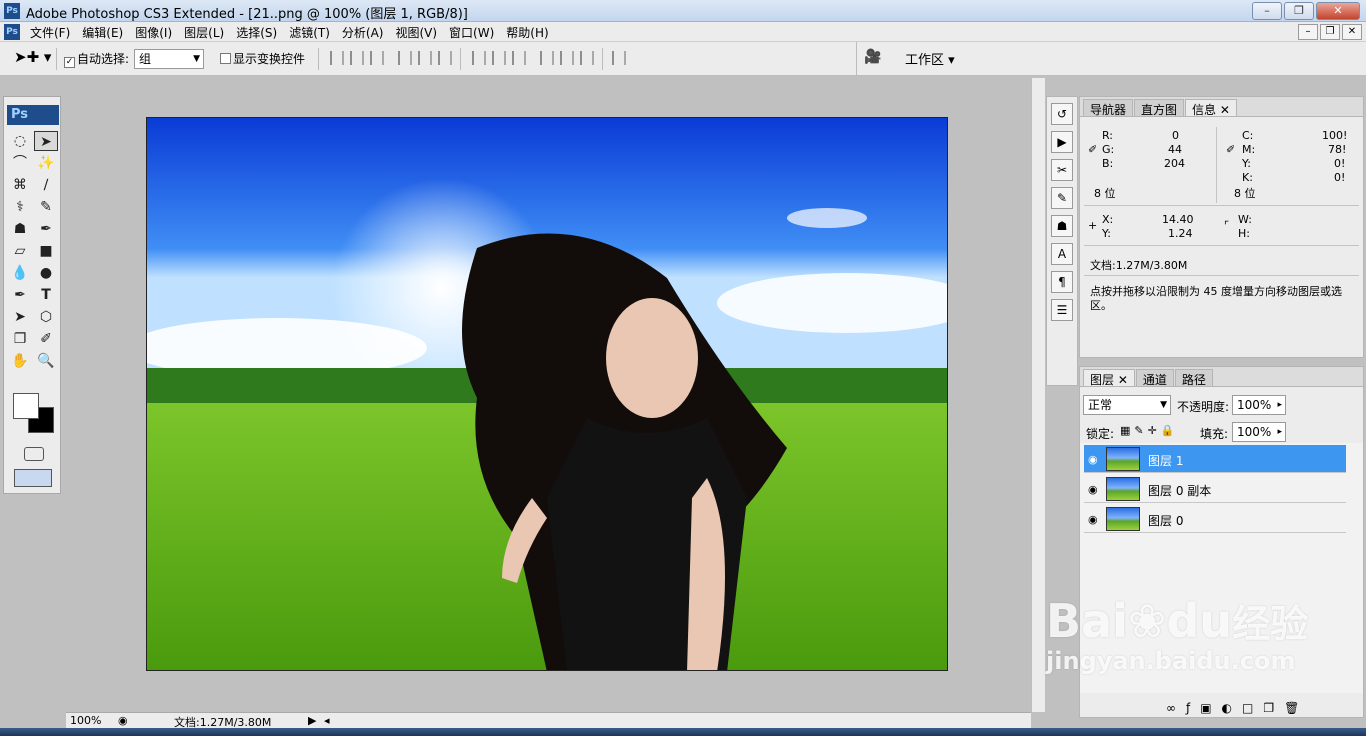 This screenshot has height=736, width=1366. What do you see at coordinates (357, 58) in the screenshot?
I see `align-vcenter-icon` at bounding box center [357, 58].